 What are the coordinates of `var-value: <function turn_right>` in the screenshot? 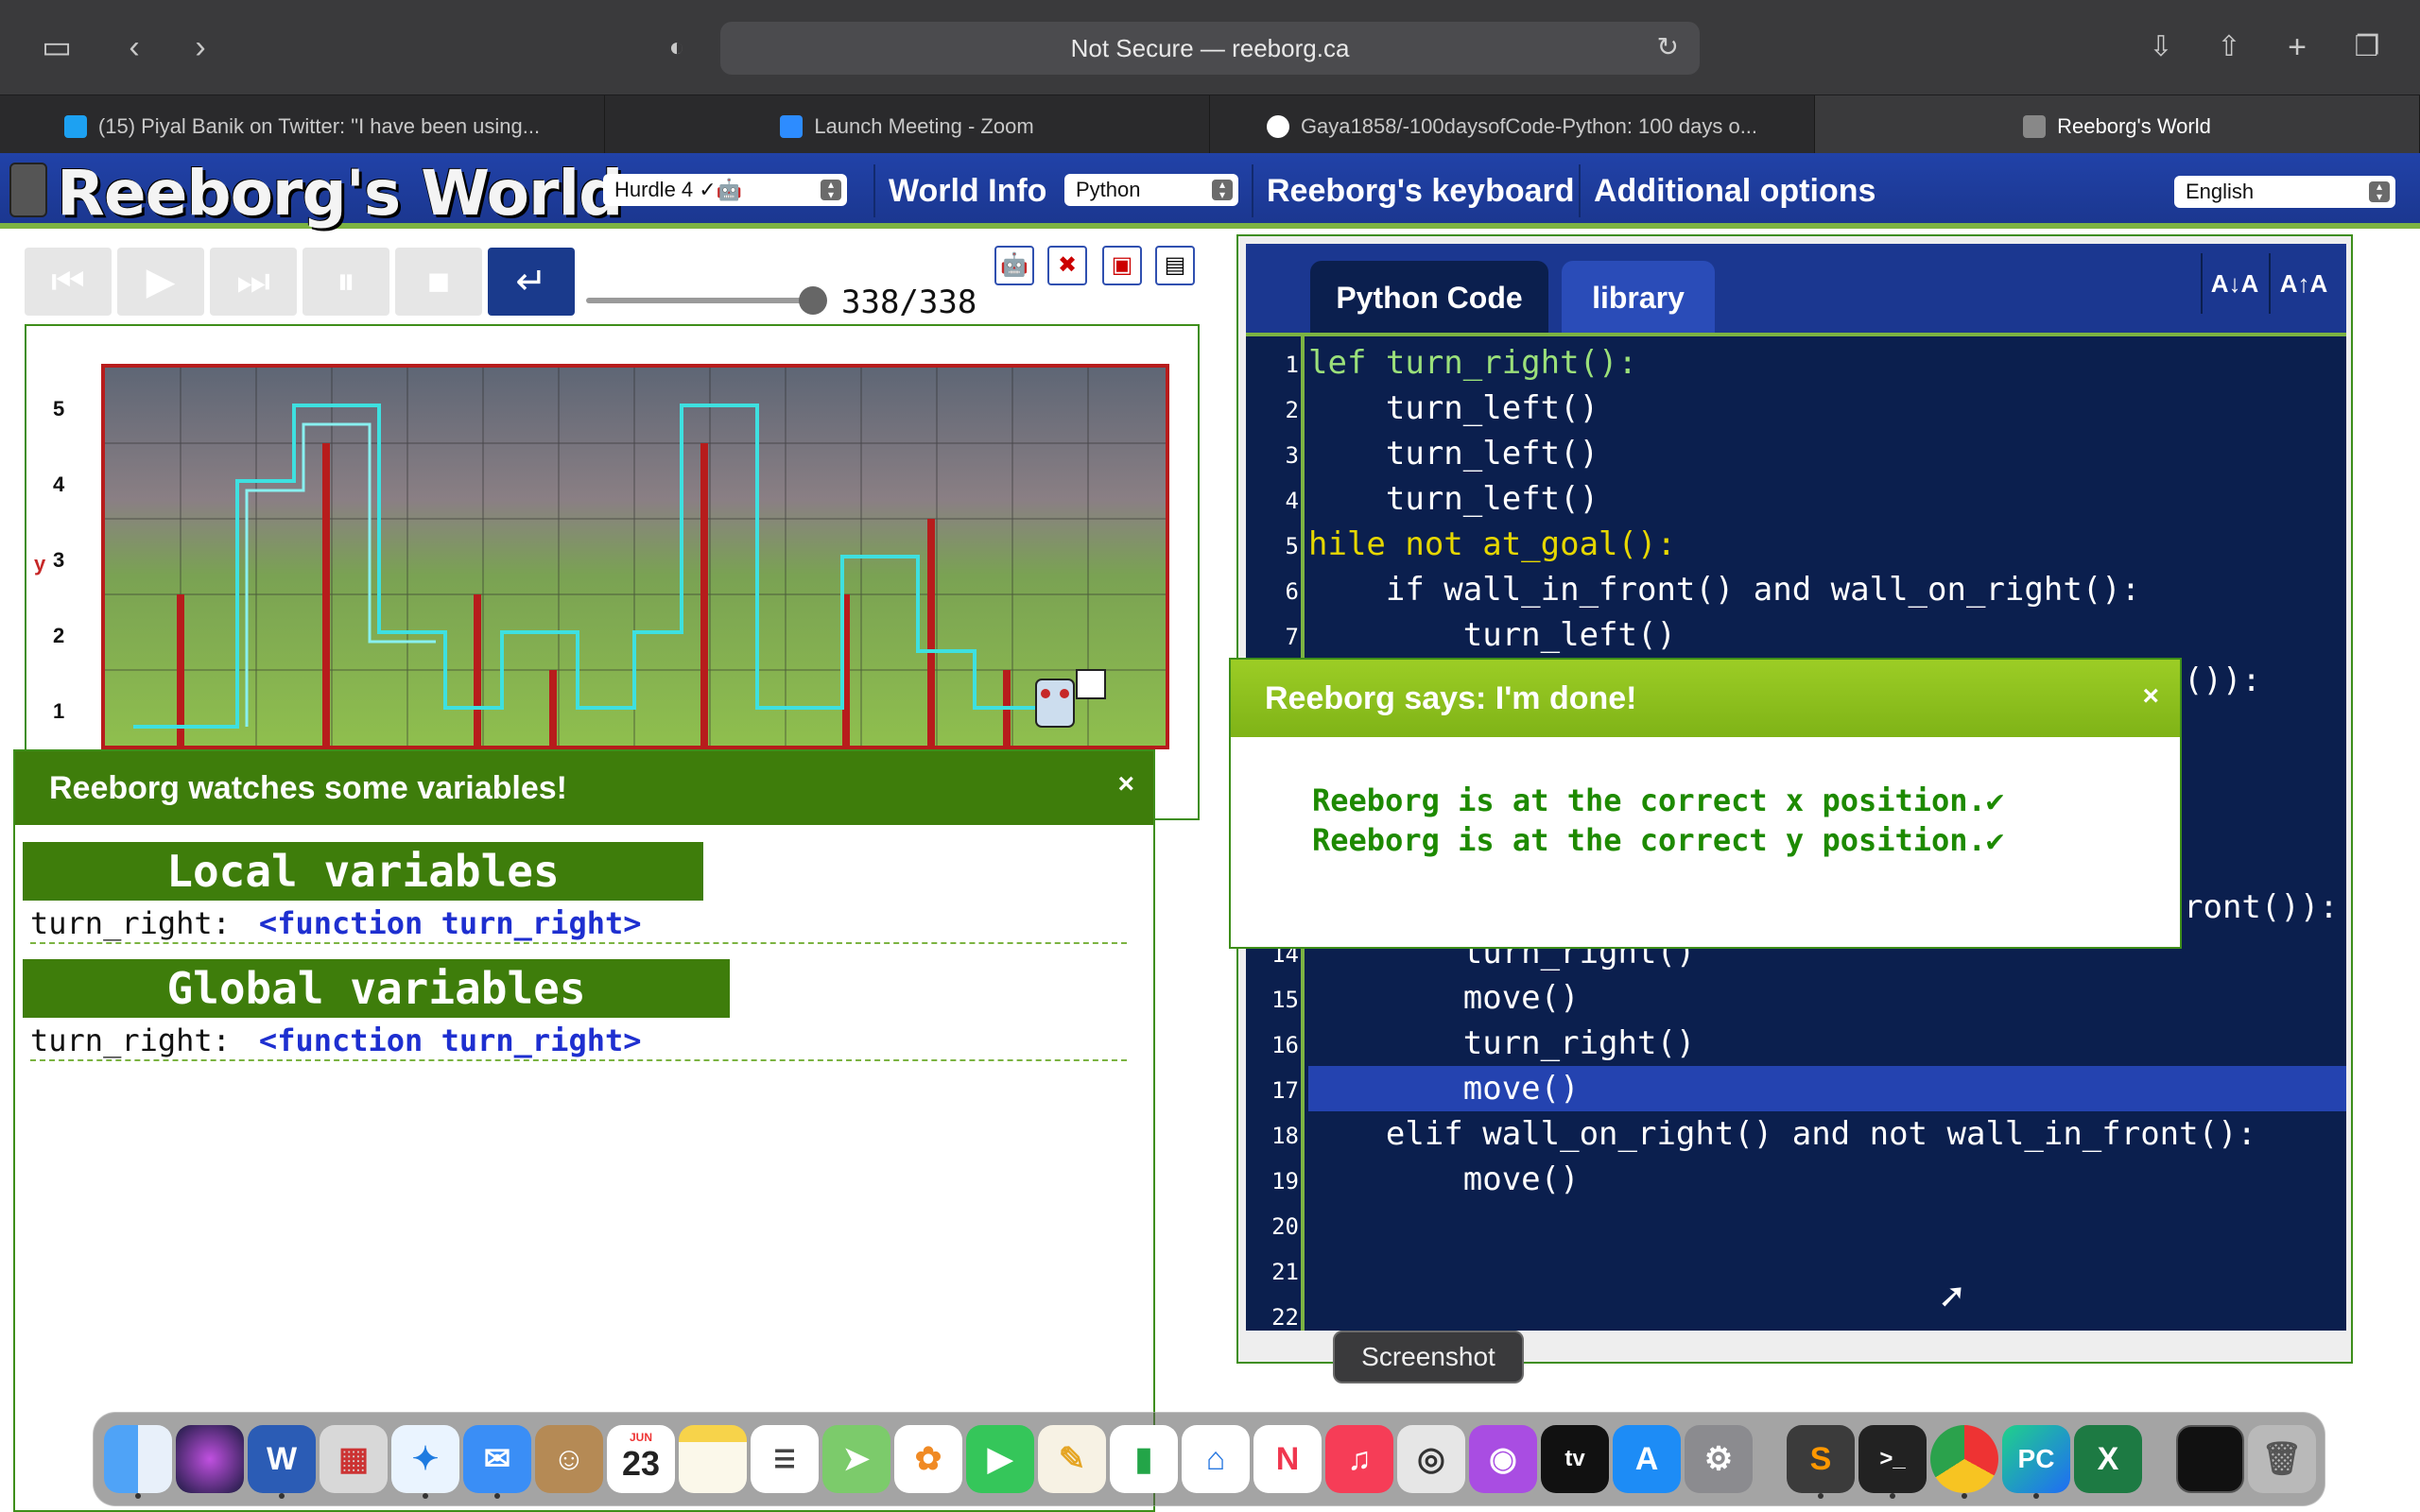 It's located at (450, 923).